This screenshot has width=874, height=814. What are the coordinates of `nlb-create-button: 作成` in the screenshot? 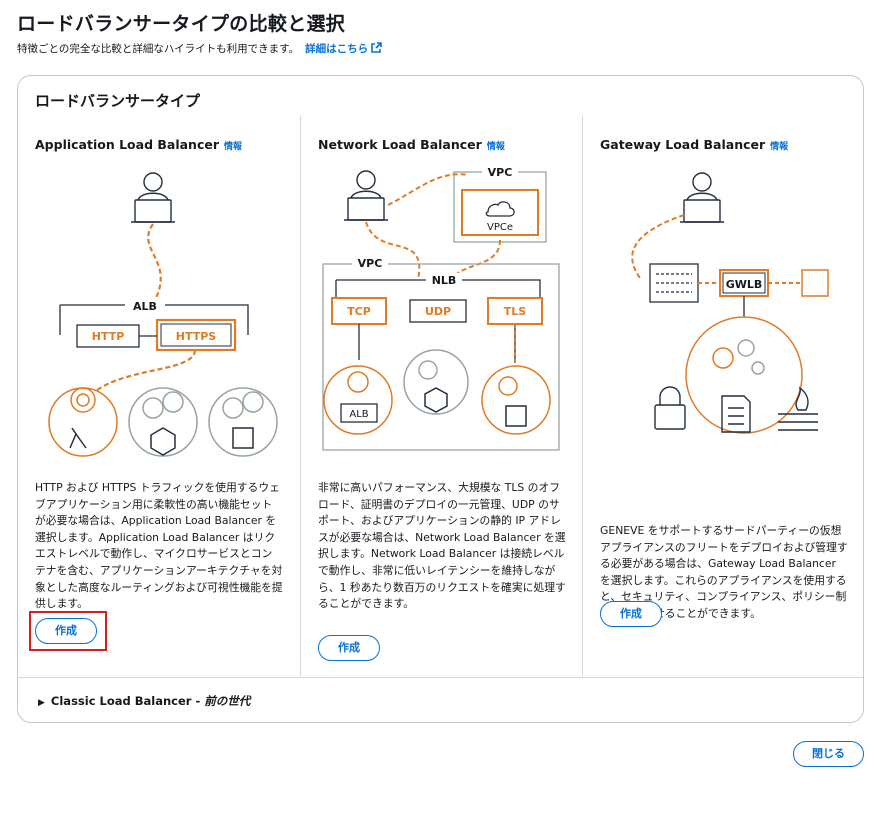 It's located at (349, 648).